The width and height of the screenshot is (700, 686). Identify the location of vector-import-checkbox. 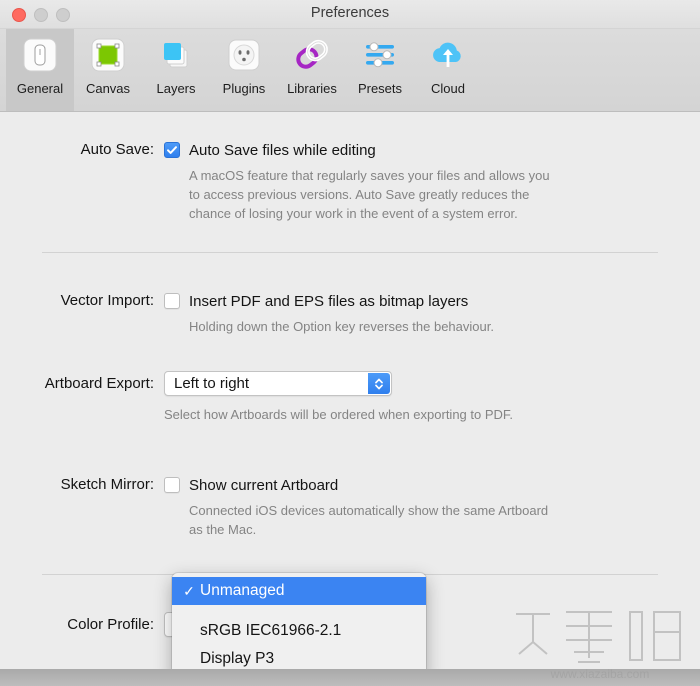
(172, 301).